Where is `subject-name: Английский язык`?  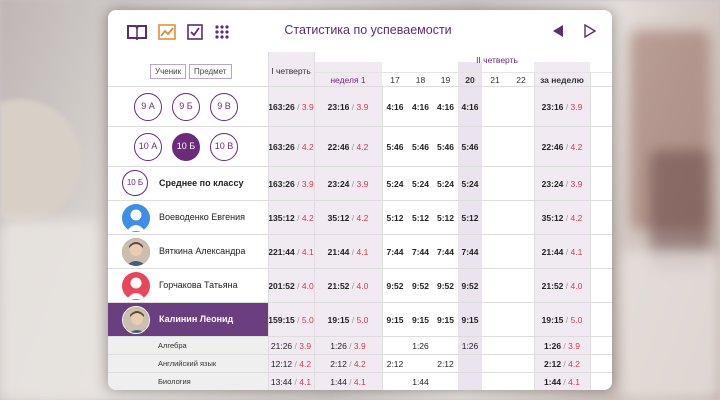 subject-name: Английский язык is located at coordinates (187, 363).